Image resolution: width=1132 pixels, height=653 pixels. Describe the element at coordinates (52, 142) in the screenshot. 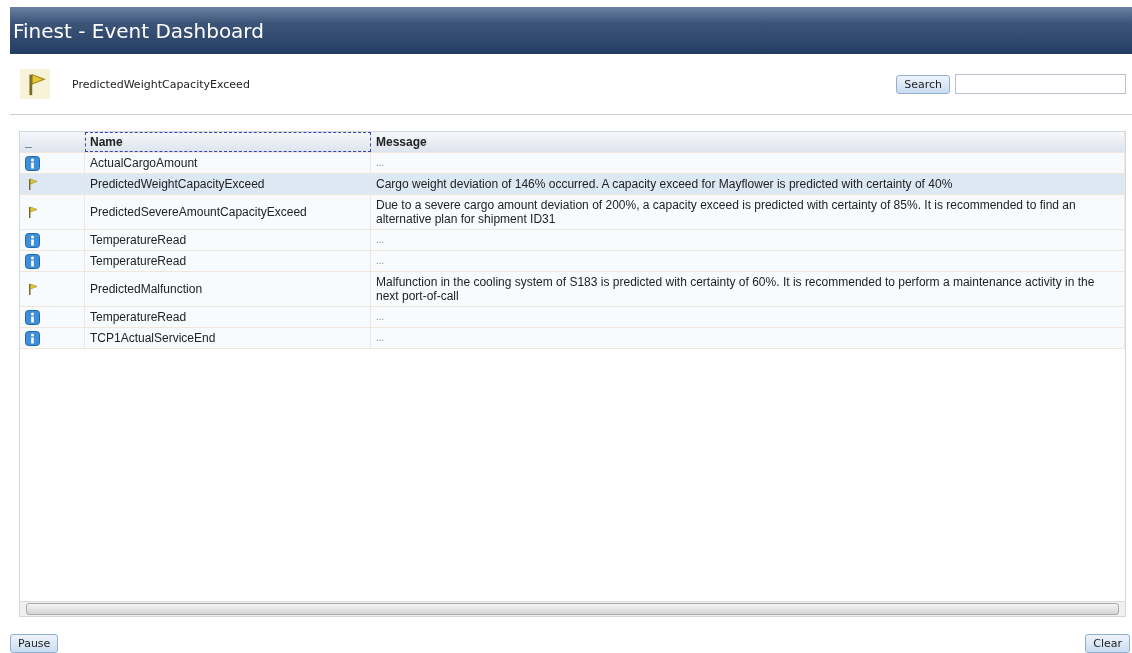

I see `column-header: _` at that location.